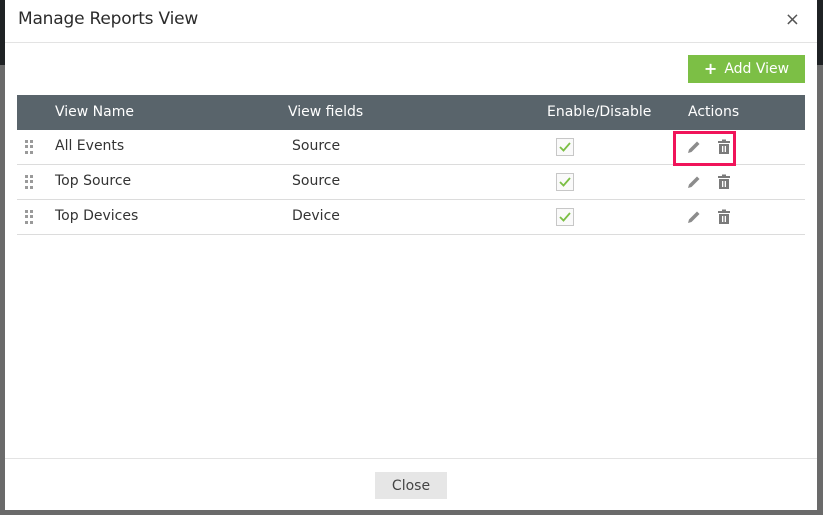 The width and height of the screenshot is (823, 515). I want to click on view-name: Top Devices, so click(97, 216).